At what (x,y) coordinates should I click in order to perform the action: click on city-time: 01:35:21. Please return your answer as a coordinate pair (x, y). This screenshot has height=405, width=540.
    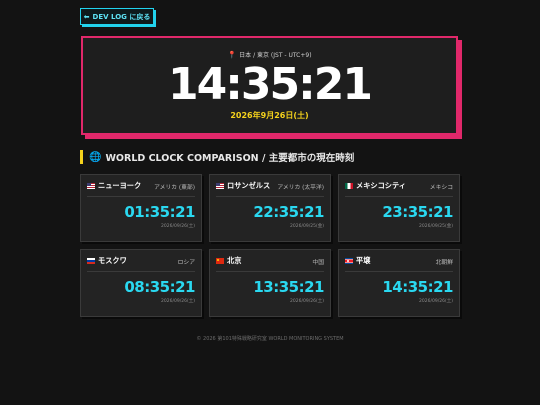
    Looking at the image, I should click on (159, 212).